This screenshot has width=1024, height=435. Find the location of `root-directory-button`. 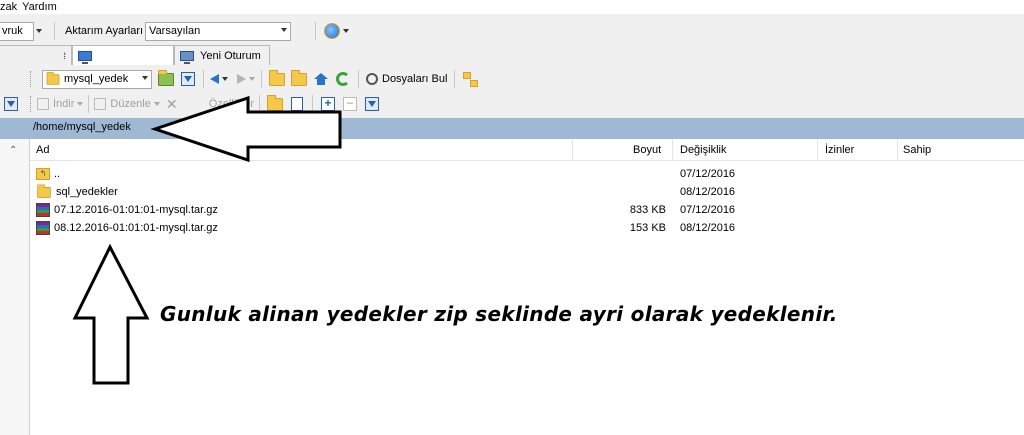

root-directory-button is located at coordinates (299, 79).